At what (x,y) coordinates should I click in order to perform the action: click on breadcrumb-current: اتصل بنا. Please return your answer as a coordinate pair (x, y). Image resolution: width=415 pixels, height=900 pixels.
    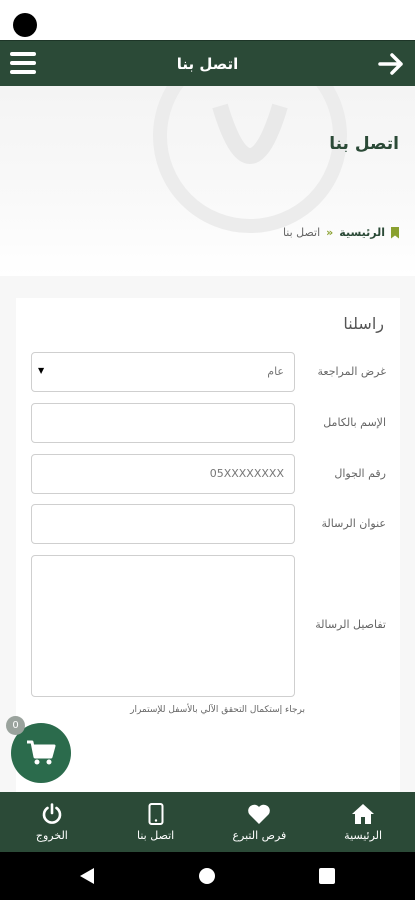
    Looking at the image, I should click on (301, 232).